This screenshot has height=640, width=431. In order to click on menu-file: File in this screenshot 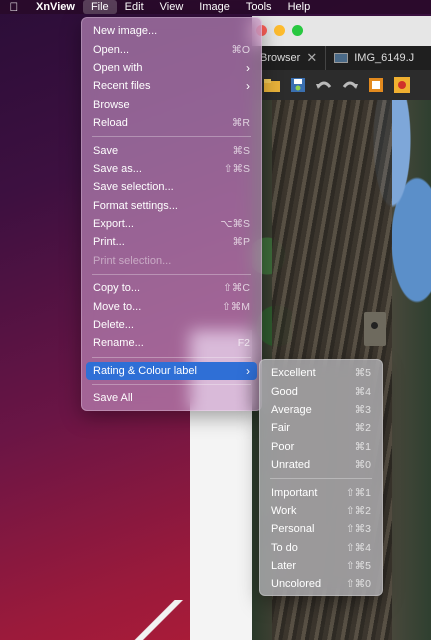, I will do `click(99, 7)`.